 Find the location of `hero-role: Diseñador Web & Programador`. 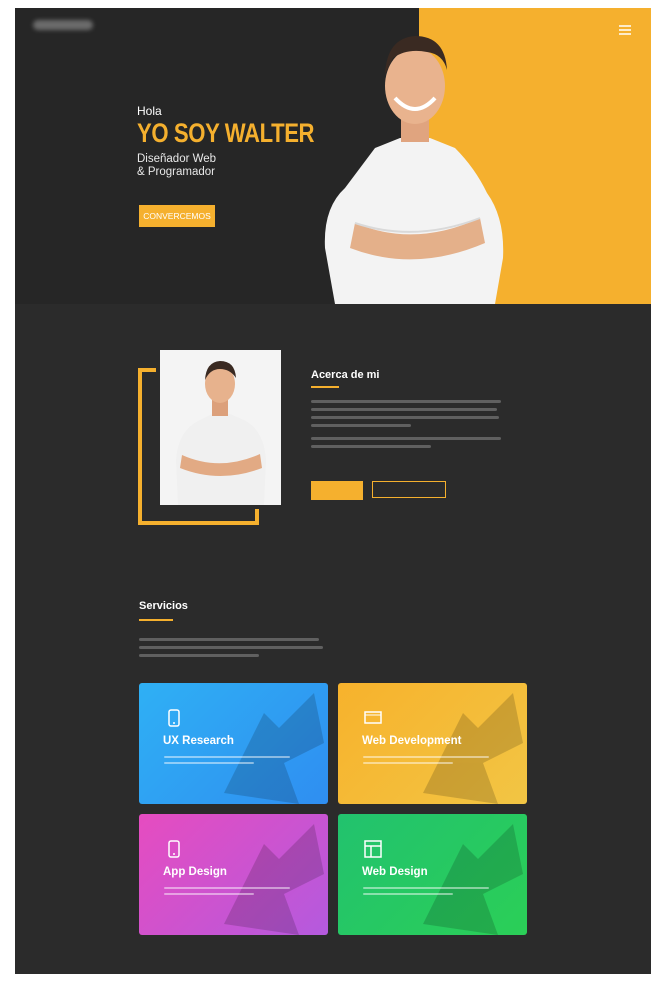

hero-role: Diseñador Web & Programador is located at coordinates (177, 165).